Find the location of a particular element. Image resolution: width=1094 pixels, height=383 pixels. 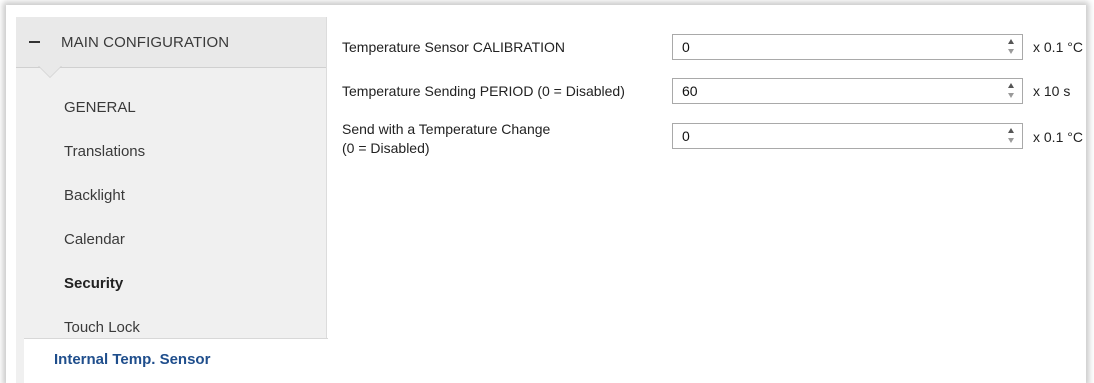

calibration-value: 0 is located at coordinates (686, 47).